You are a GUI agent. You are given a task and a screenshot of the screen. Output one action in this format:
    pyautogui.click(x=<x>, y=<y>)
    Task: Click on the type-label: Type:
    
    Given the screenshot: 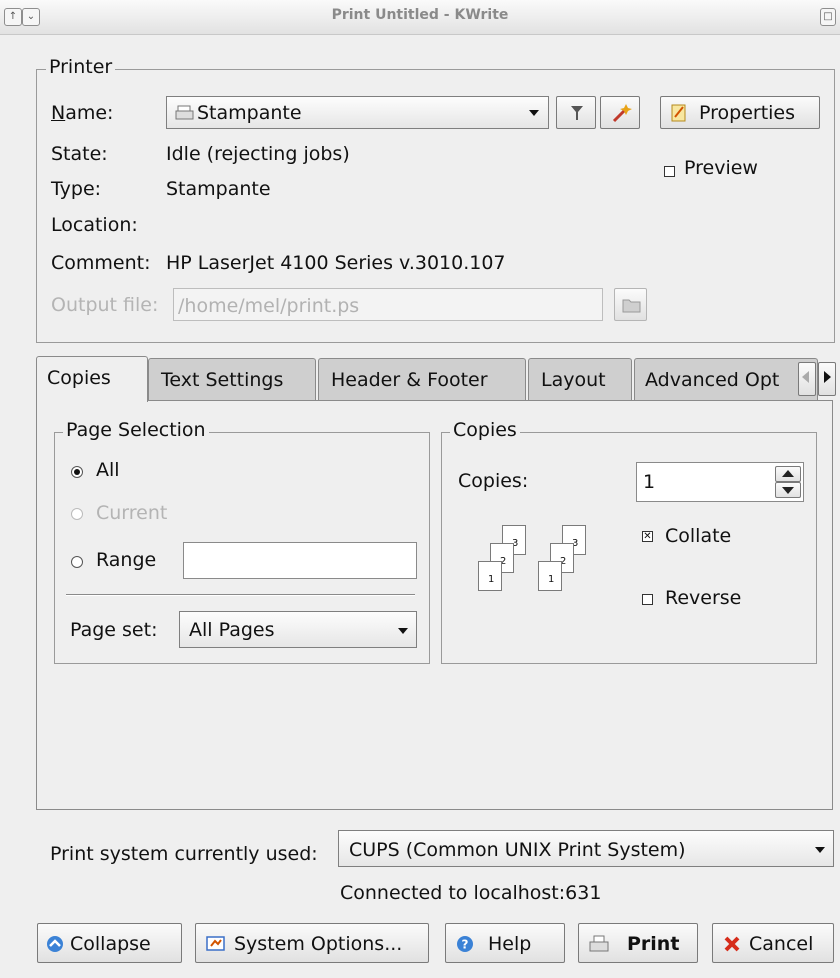 What is the action you would take?
    pyautogui.click(x=76, y=189)
    